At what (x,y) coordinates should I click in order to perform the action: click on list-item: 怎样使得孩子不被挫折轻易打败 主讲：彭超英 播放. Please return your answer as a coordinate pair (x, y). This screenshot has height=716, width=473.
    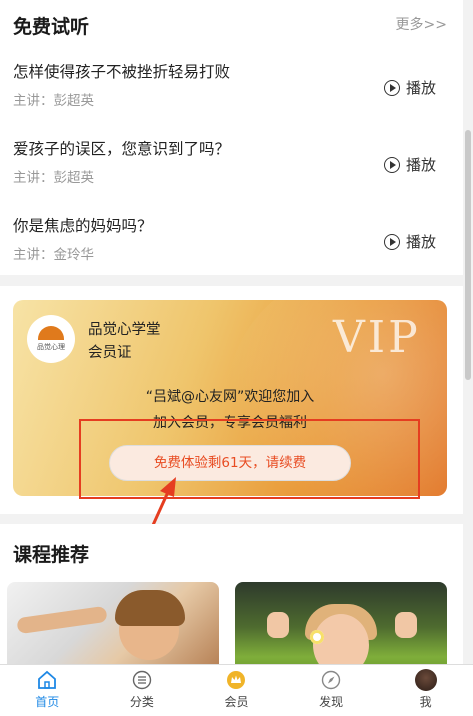
    Looking at the image, I should click on (231, 95).